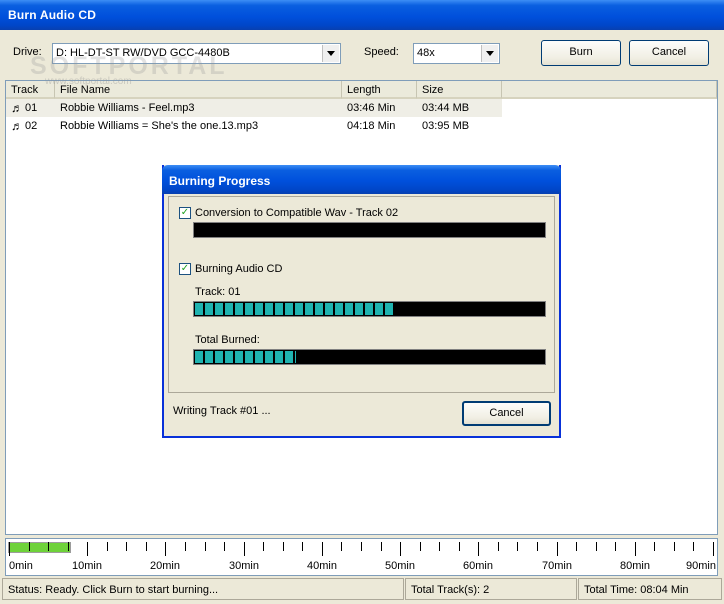 This screenshot has height=604, width=724. I want to click on track-file-name: Robbie Williams = She's the one.13.mp3, so click(159, 126).